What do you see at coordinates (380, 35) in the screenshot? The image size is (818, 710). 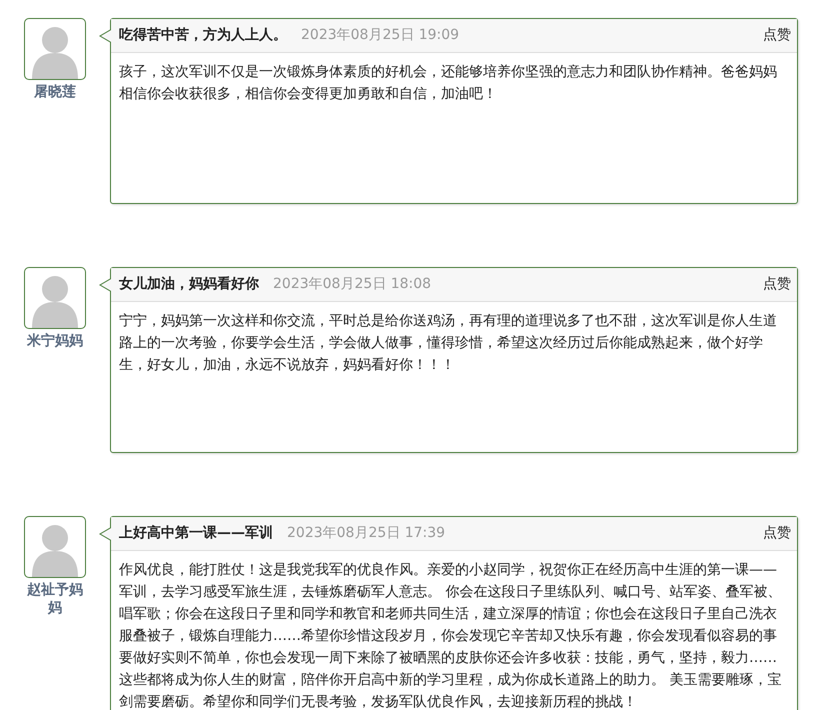 I see `comment-time: 2023年08月25日 19:09` at bounding box center [380, 35].